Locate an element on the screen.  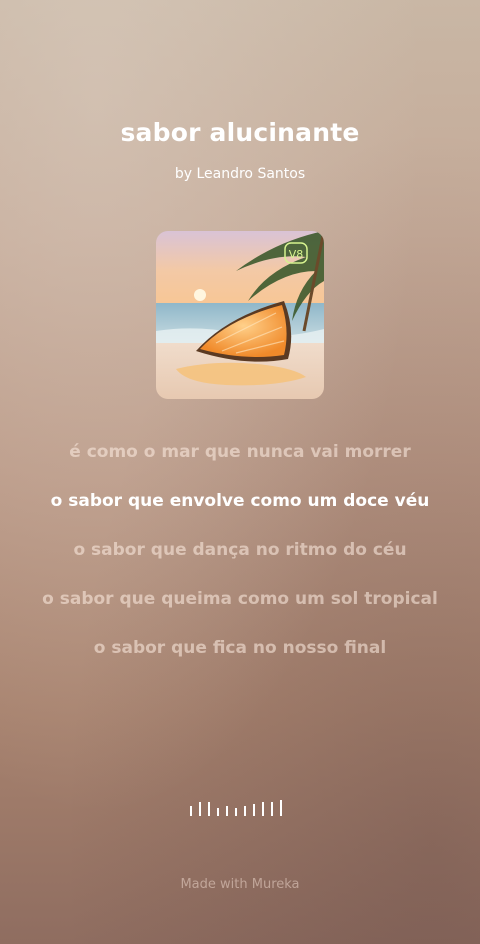
album-cover: V8 is located at coordinates (240, 315).